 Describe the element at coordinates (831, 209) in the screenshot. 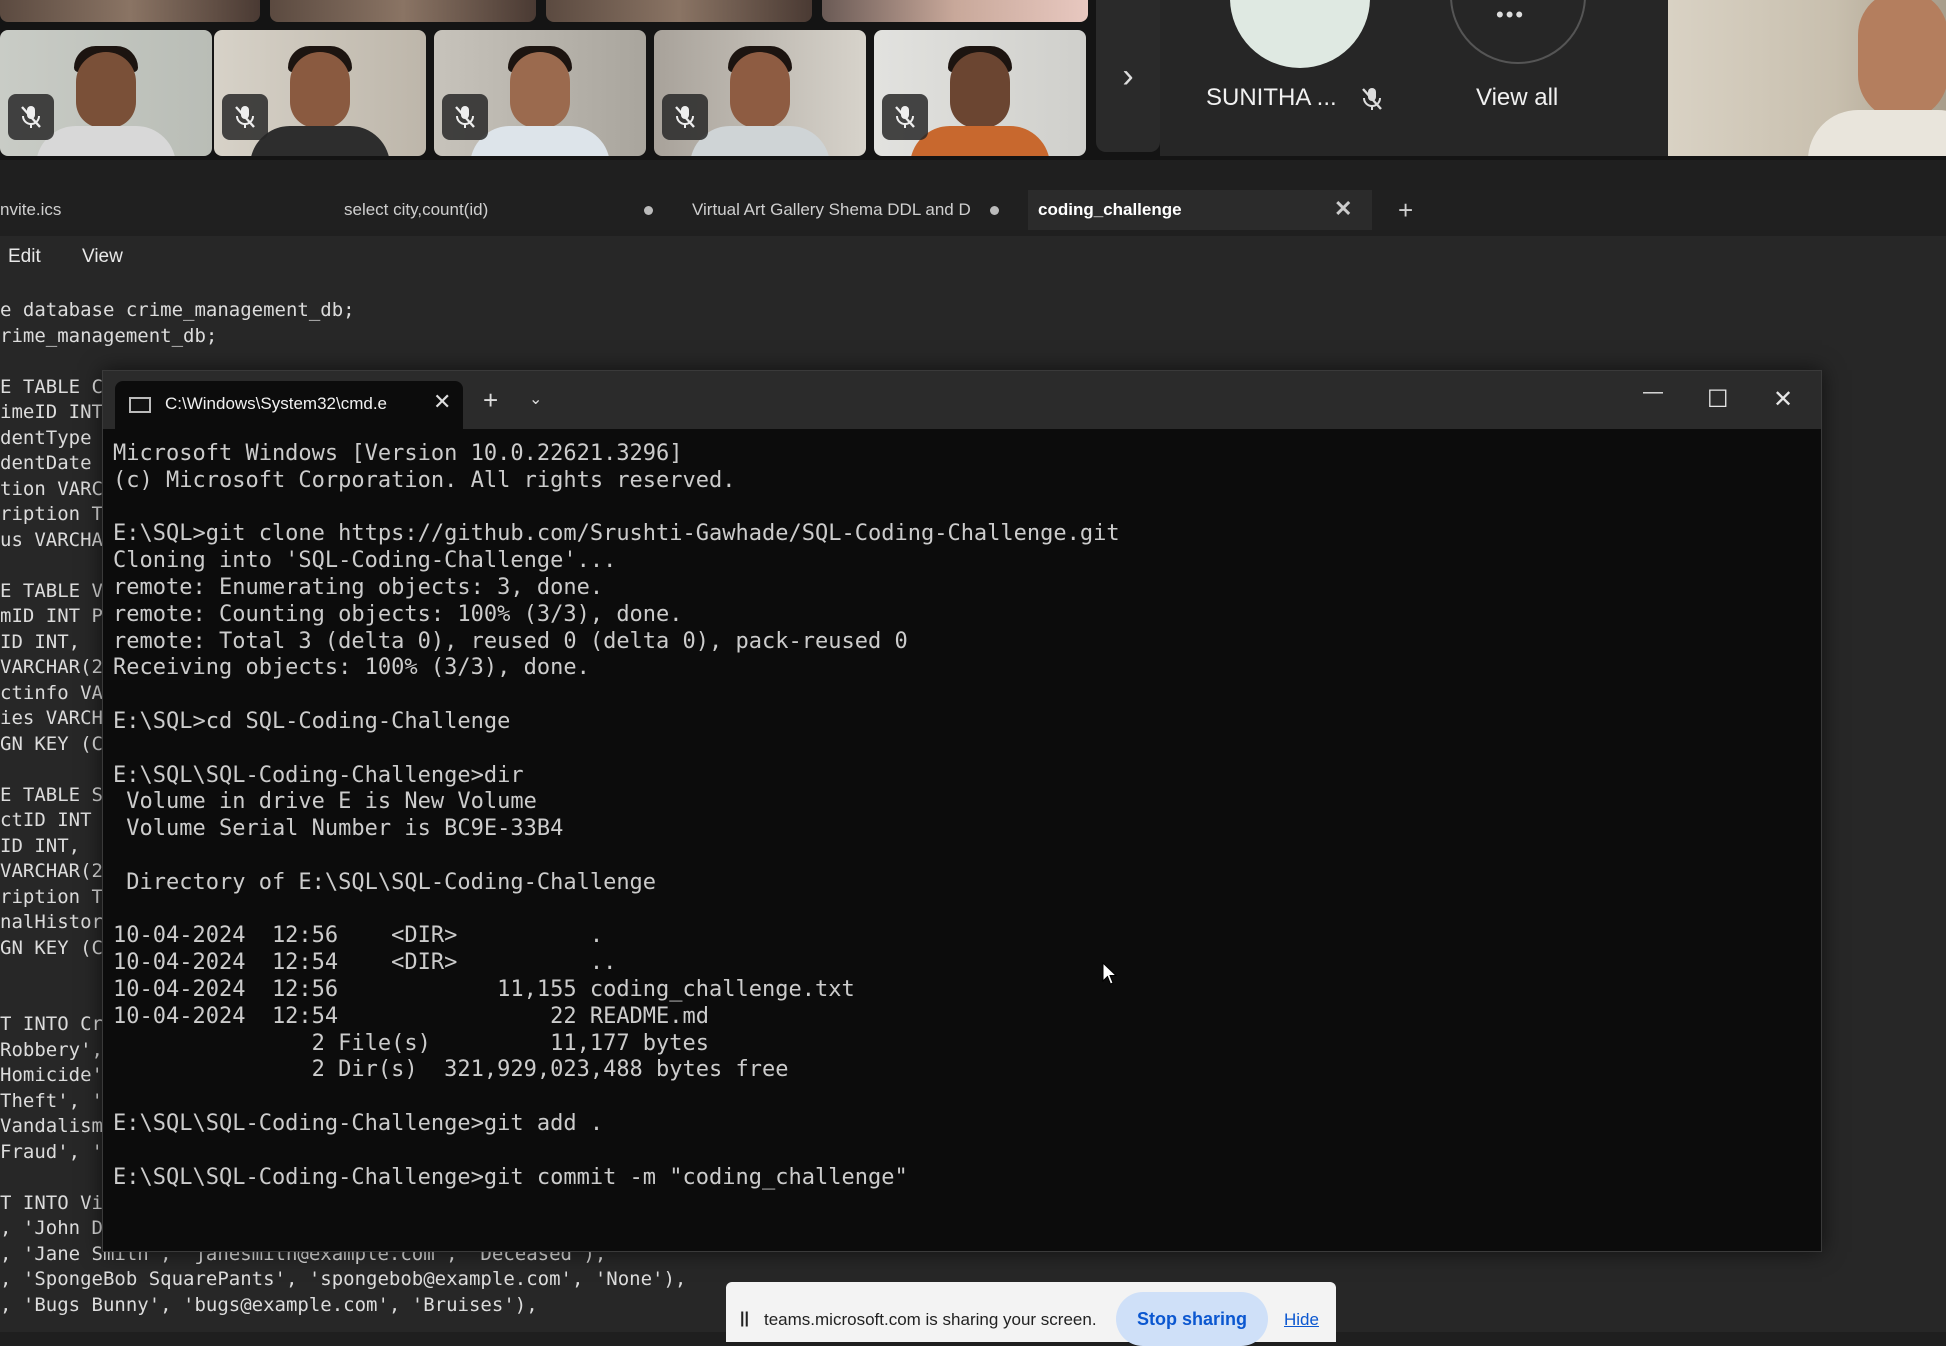

I see `tab-label: Virtual Art Gallery Shema DDL and D` at that location.